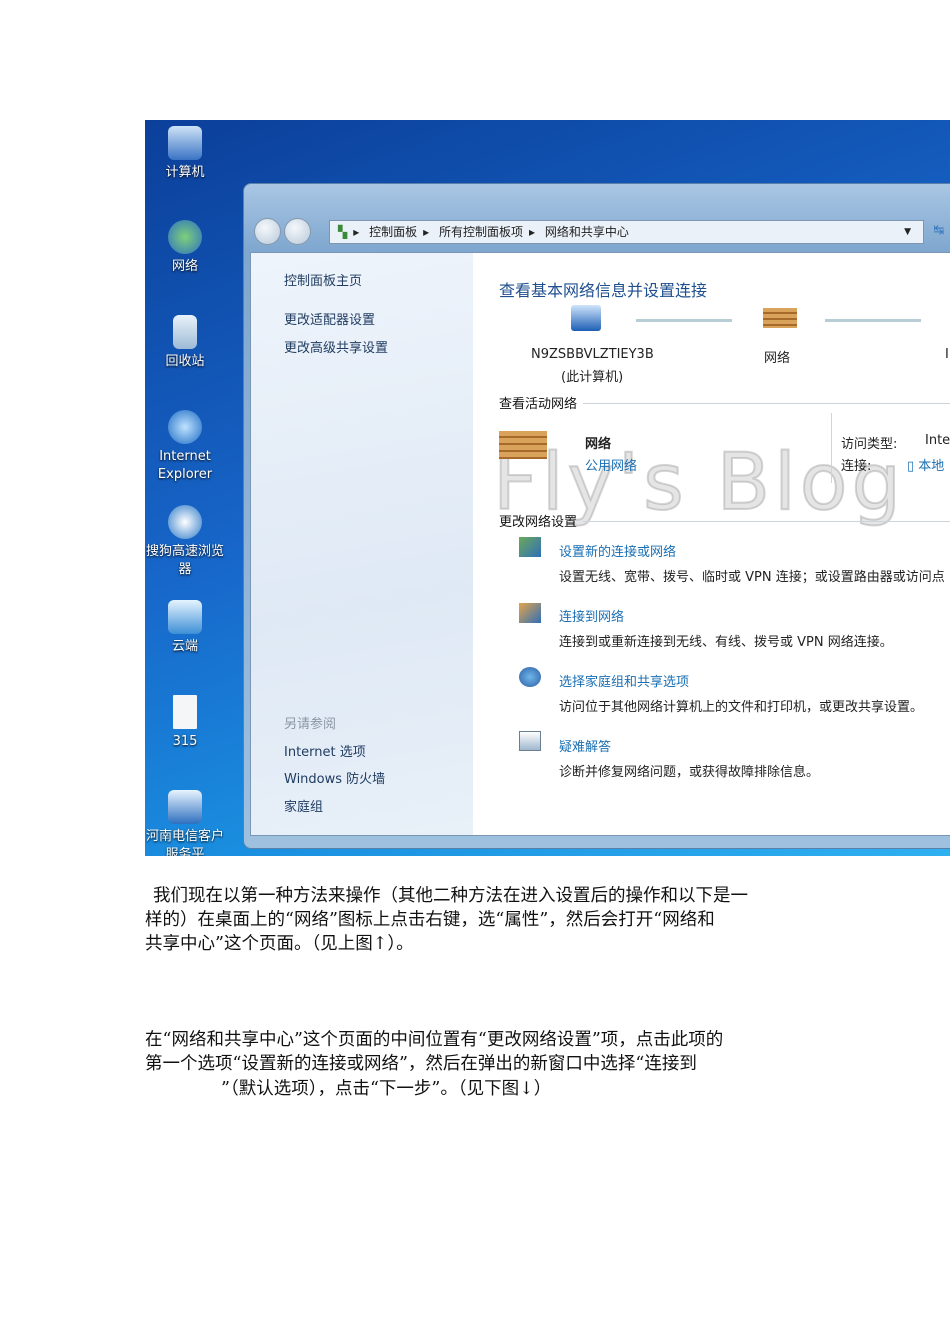  I want to click on paragraph-2-line-2: 第一个选项“设置新的连接或网络”，然后在弹出的新窗口中选择“连接到, so click(421, 1064).